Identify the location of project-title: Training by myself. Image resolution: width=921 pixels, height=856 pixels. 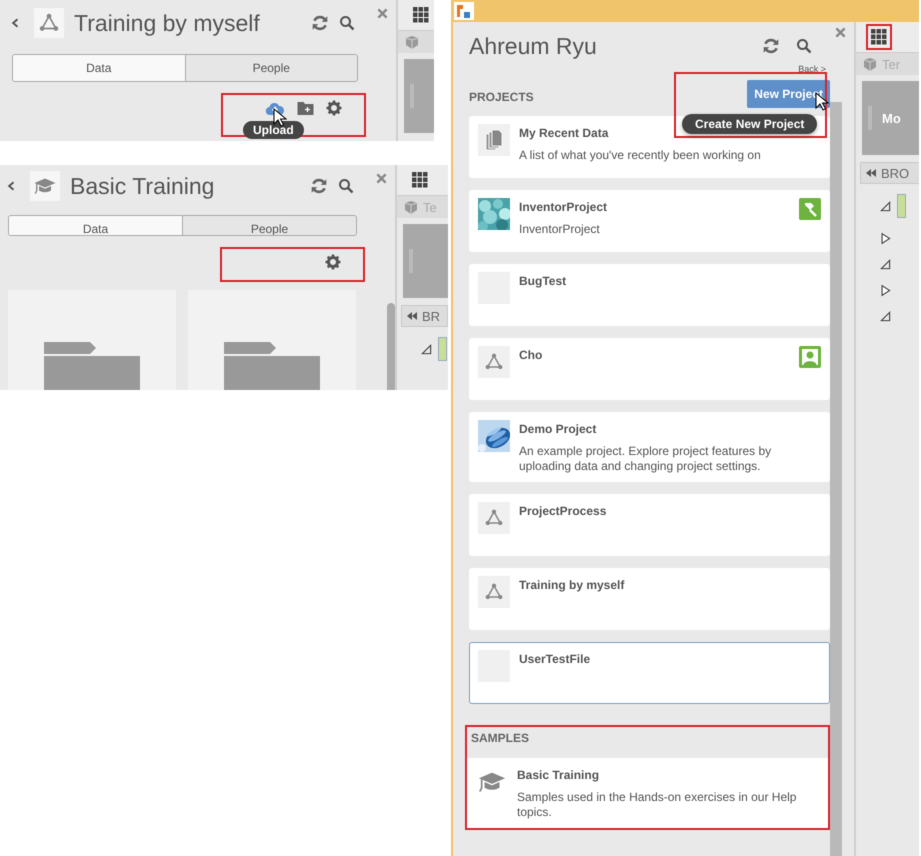
(167, 23).